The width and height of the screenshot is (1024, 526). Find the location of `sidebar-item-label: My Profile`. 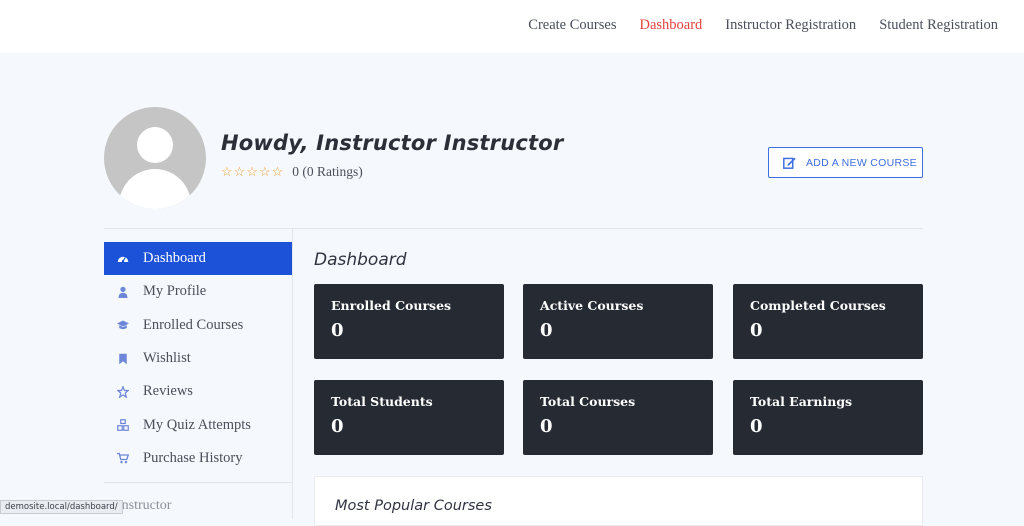

sidebar-item-label: My Profile is located at coordinates (175, 291).